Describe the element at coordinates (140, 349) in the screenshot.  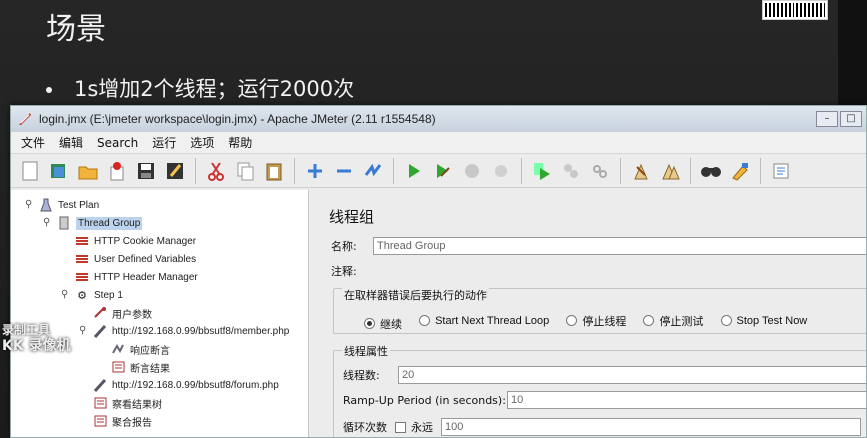
I see `tree-item-response-assertion: 响应断言` at that location.